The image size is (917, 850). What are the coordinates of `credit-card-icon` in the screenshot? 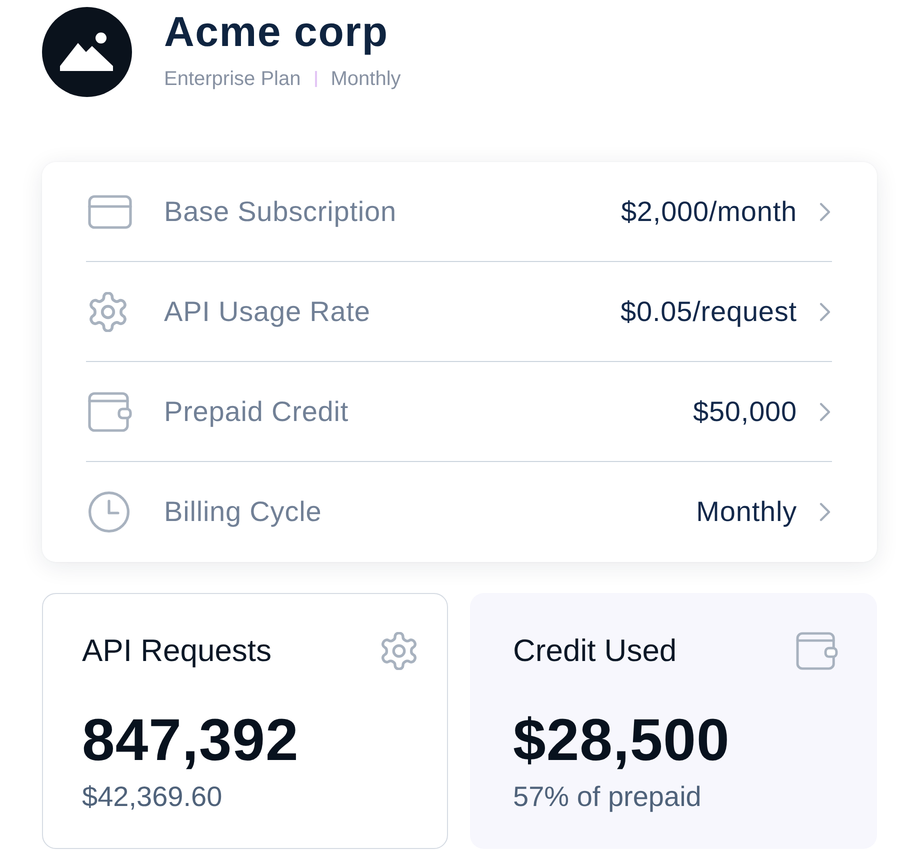 It's located at (110, 211).